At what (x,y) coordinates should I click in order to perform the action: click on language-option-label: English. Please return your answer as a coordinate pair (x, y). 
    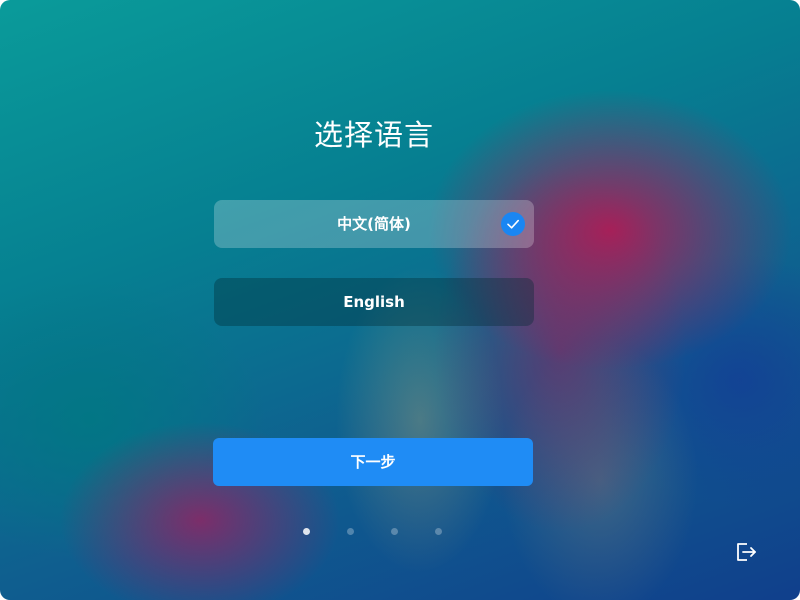
    Looking at the image, I should click on (374, 302).